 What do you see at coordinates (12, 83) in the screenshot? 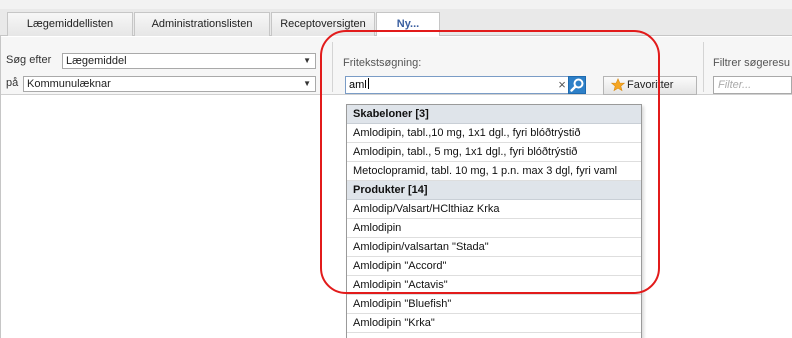
I see `on-label: på` at bounding box center [12, 83].